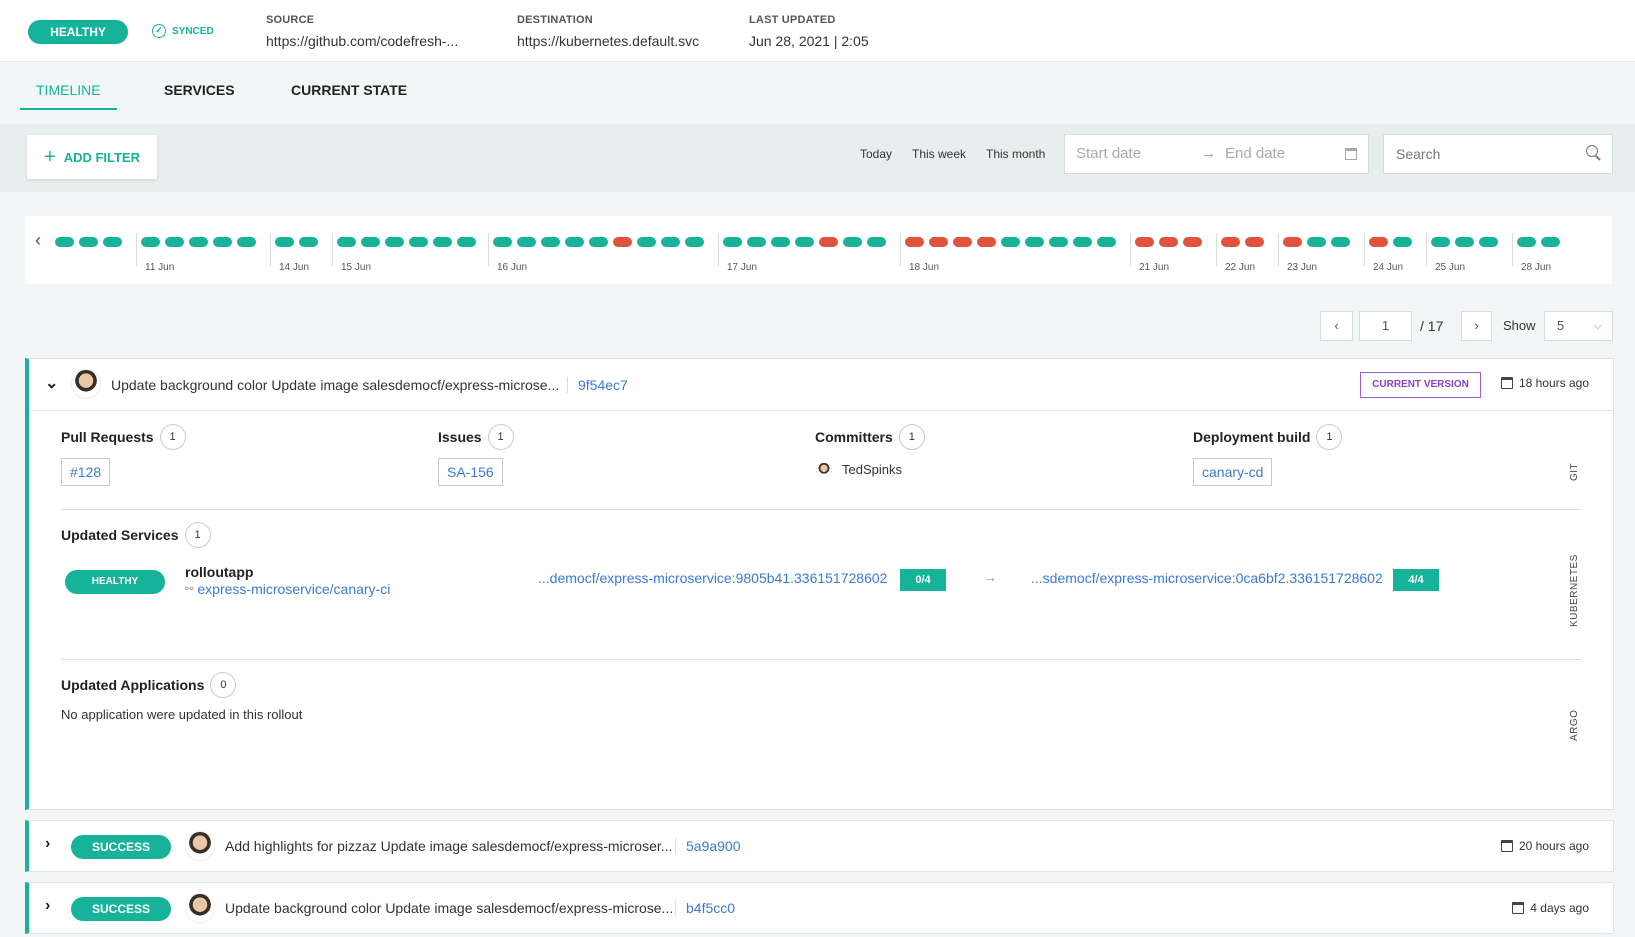 The height and width of the screenshot is (937, 1635). Describe the element at coordinates (939, 154) in the screenshot. I see `filter-this-week: This week` at that location.